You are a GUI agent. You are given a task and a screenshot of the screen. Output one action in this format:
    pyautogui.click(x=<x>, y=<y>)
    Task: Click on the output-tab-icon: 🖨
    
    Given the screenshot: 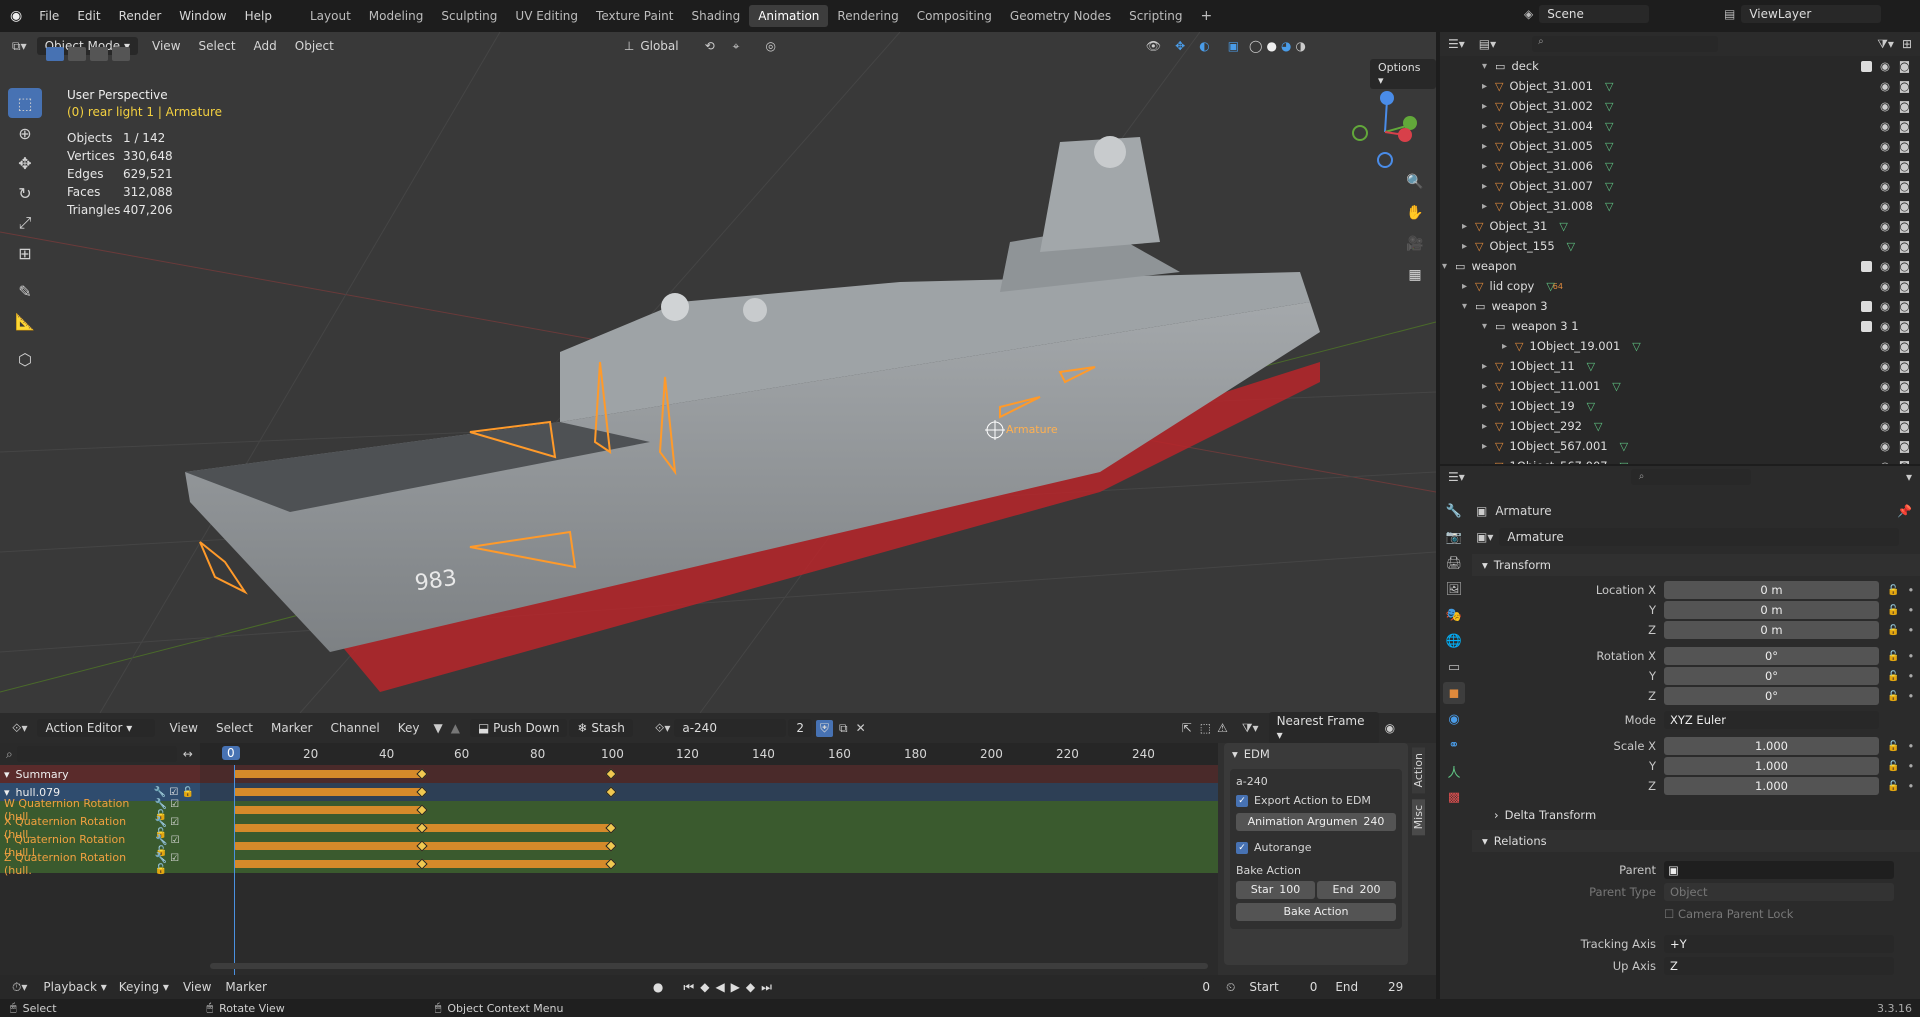 What is the action you would take?
    pyautogui.click(x=1454, y=563)
    